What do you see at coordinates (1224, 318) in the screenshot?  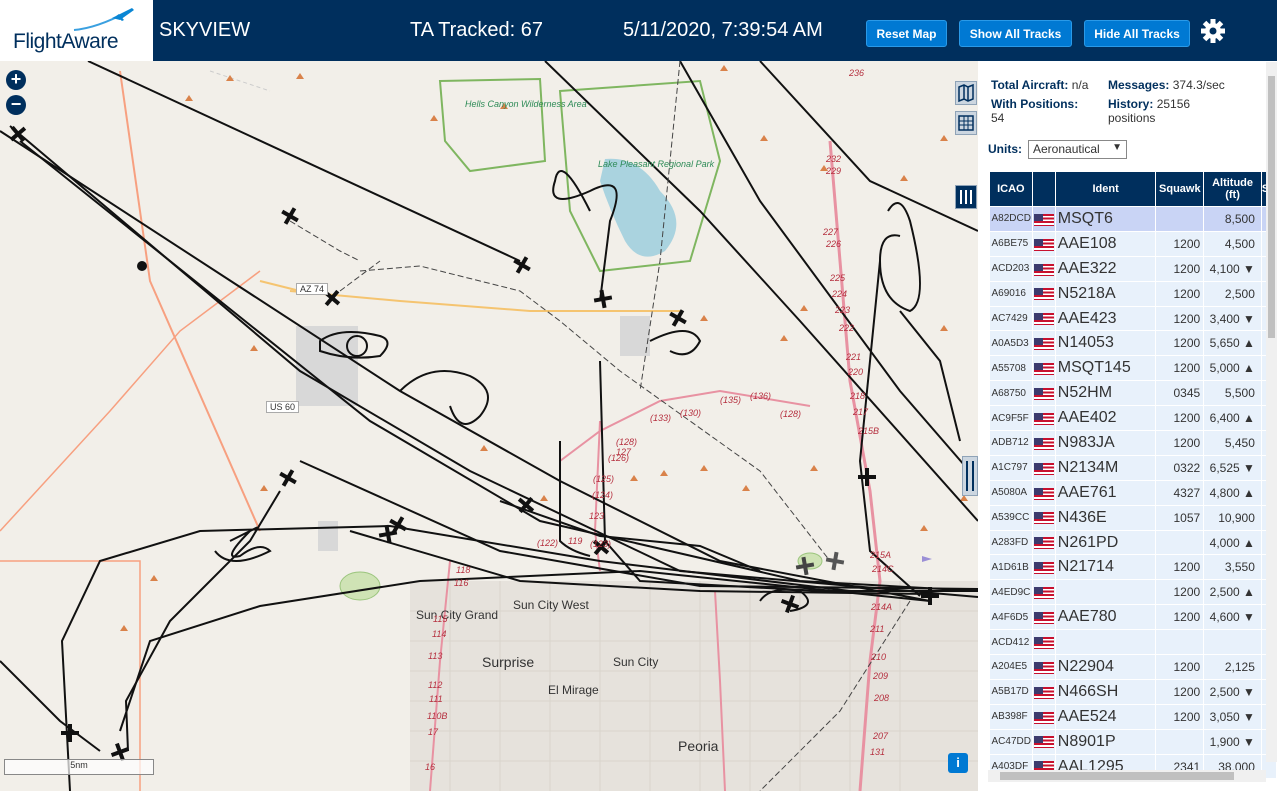 I see `altitude-value: 3,400` at bounding box center [1224, 318].